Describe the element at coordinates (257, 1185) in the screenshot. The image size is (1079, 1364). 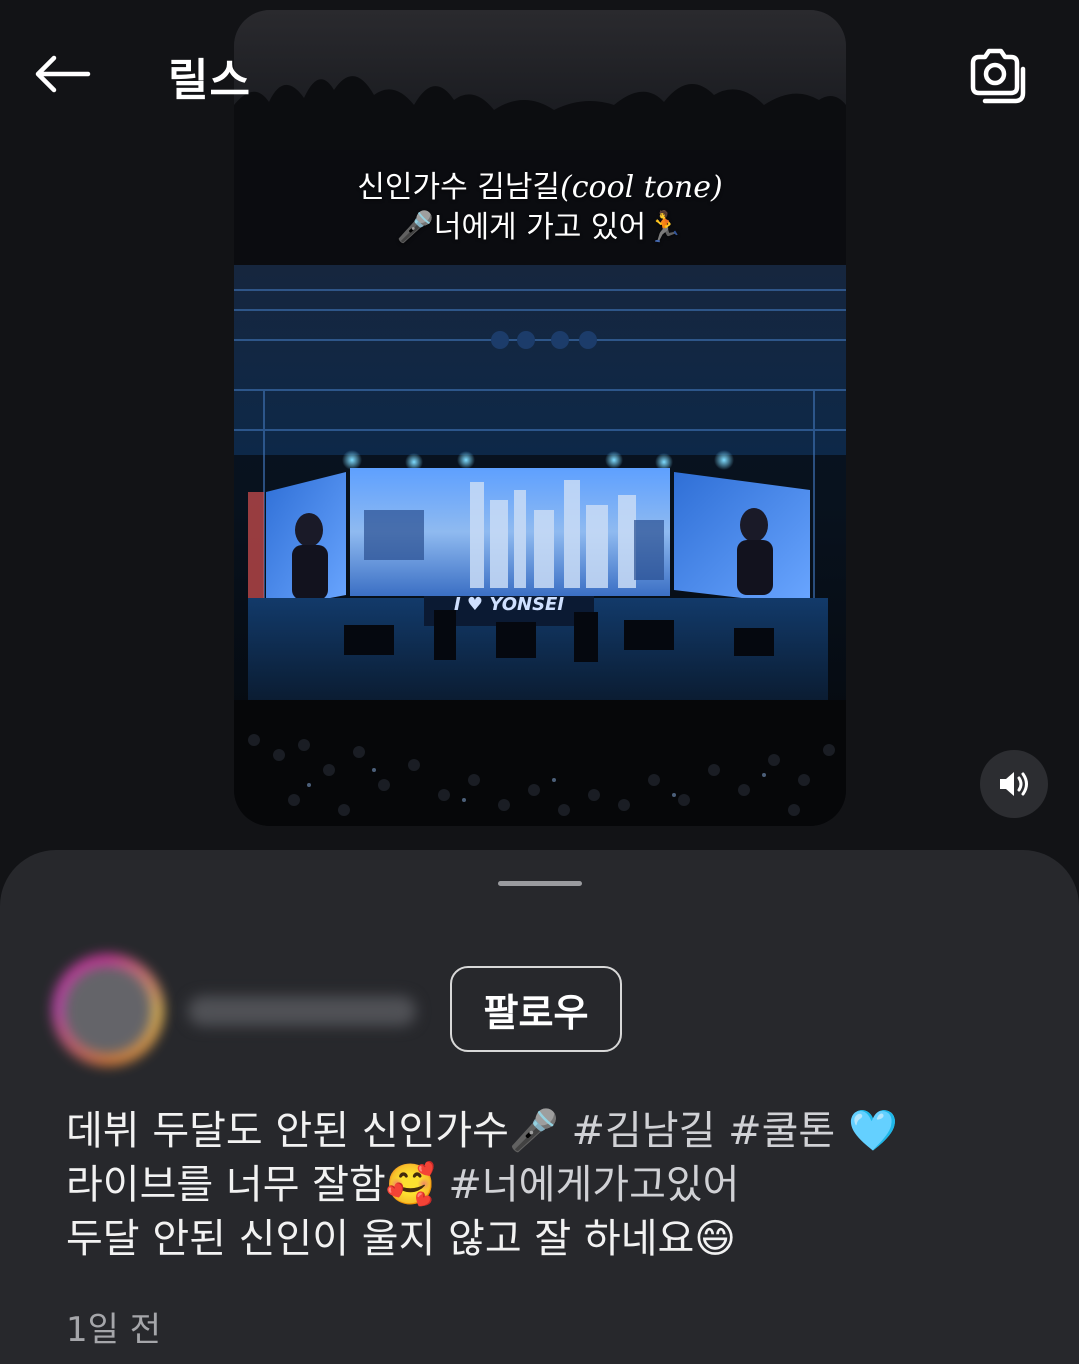
I see `caption-text-2: 라이브를 너무 잘함🥰` at that location.